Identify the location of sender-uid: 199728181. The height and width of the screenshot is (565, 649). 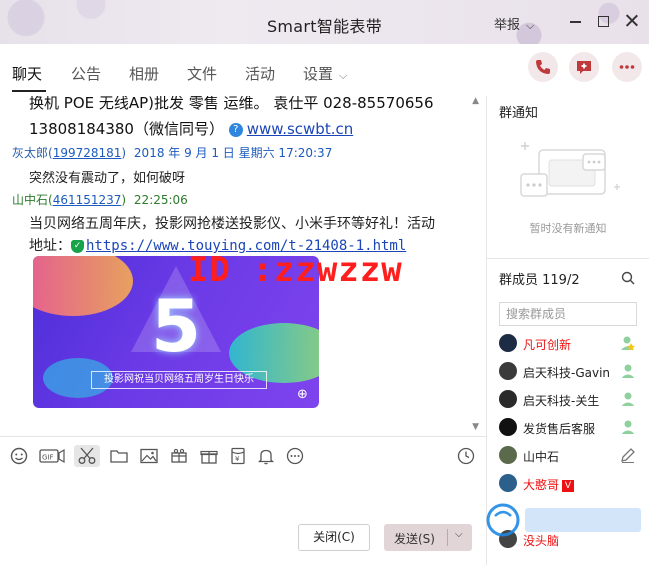
(87, 153).